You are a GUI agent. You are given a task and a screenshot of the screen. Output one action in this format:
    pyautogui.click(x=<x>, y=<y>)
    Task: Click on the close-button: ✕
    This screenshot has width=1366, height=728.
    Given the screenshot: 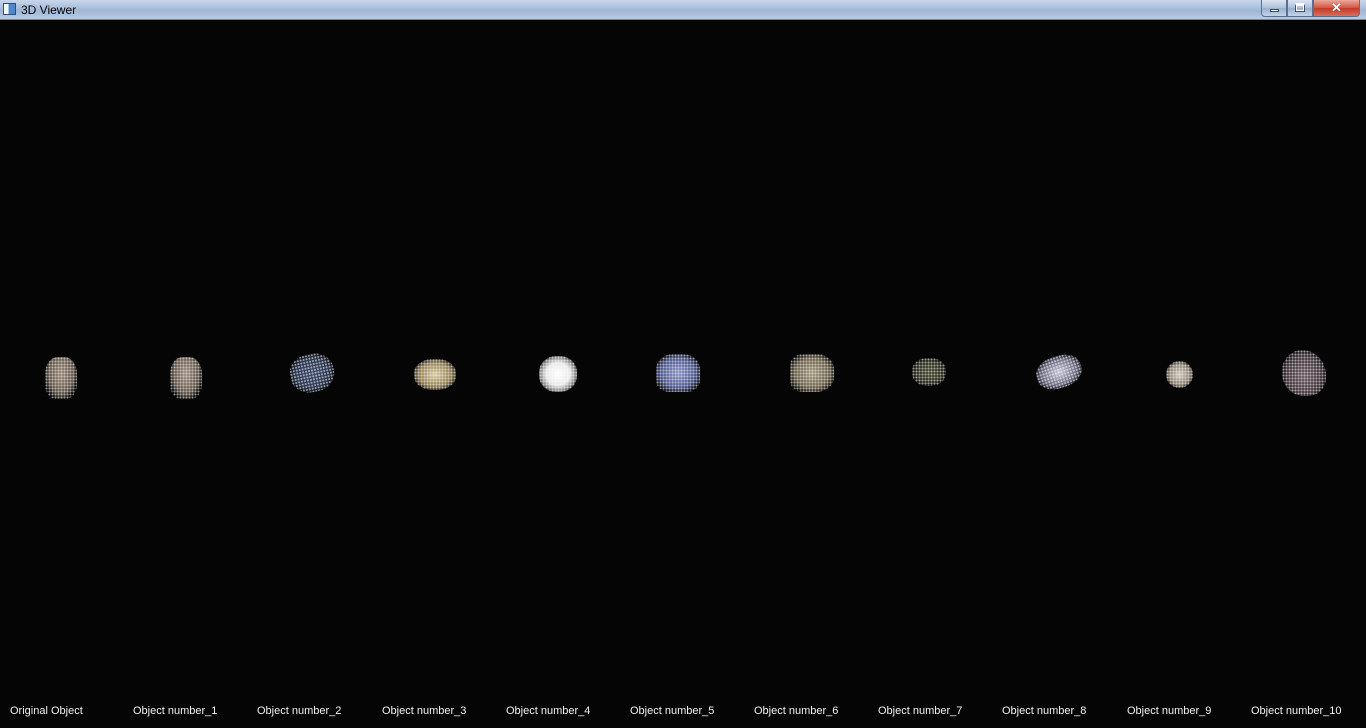 What is the action you would take?
    pyautogui.click(x=1336, y=8)
    